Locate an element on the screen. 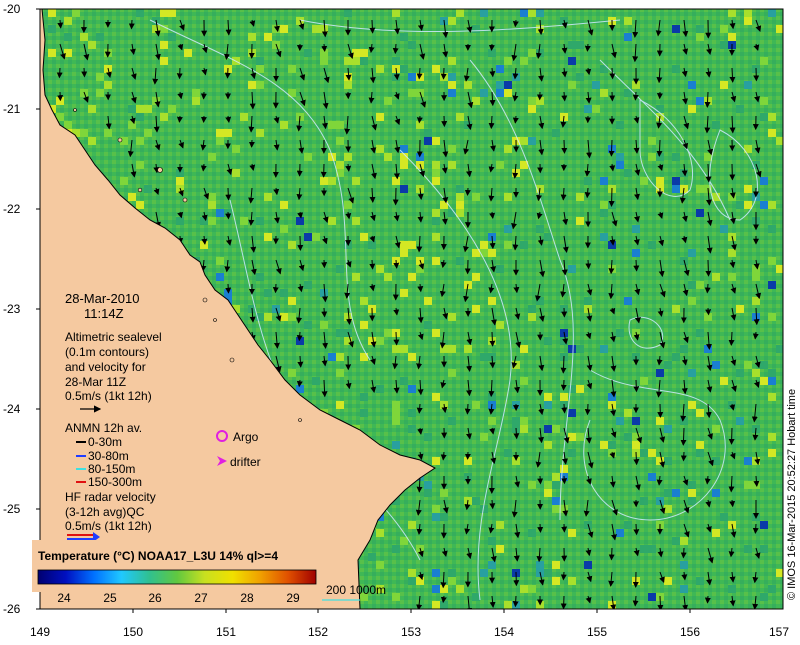 The image size is (800, 645). longitude-axis: 149 150 151 152 153 154 155 156 157 is located at coordinates (409, 632).